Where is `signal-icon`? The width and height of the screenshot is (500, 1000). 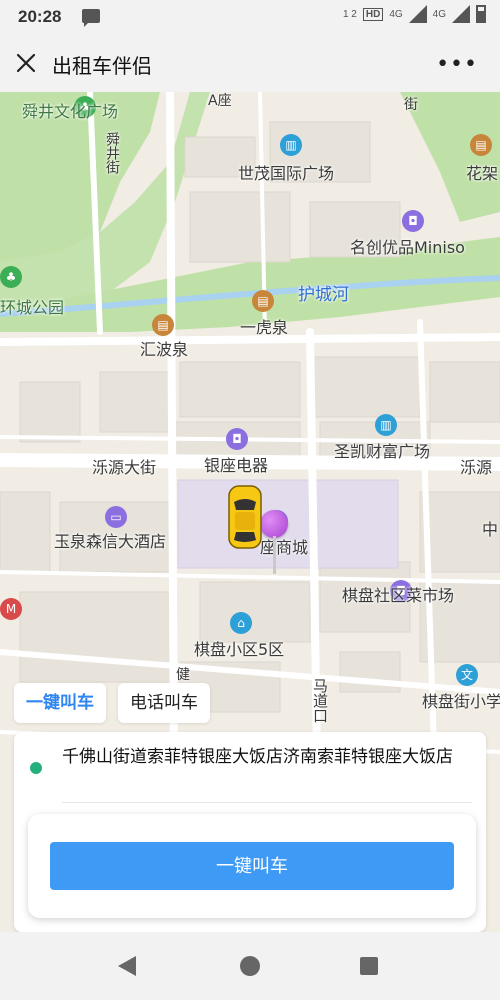 signal-icon is located at coordinates (417, 14).